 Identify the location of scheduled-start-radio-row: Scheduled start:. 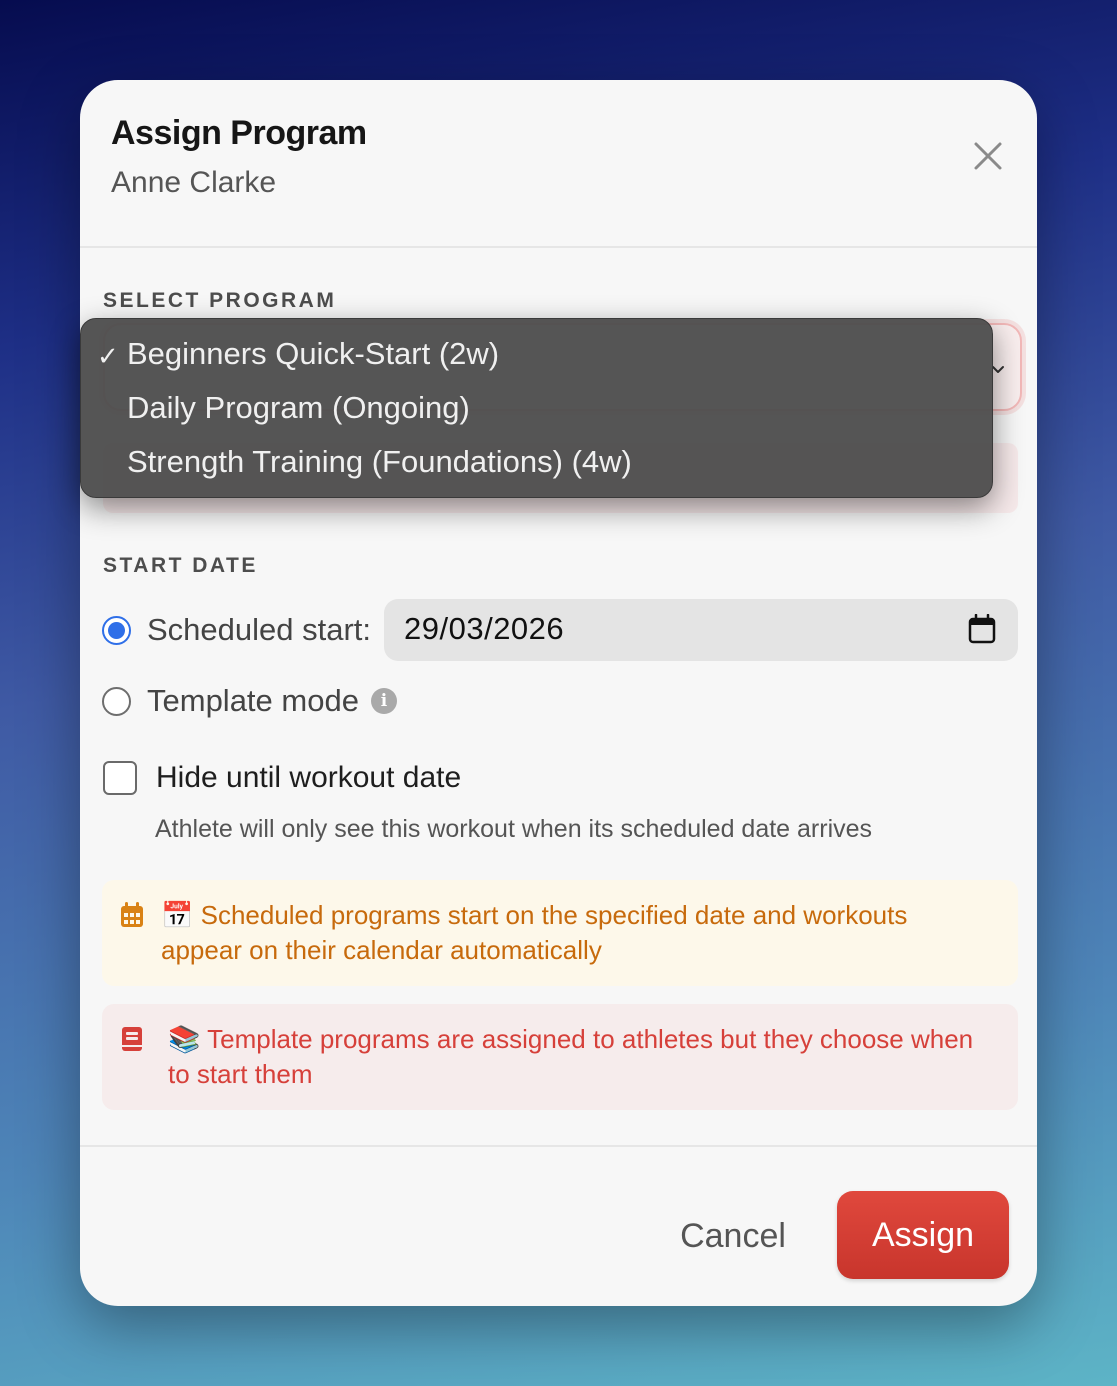
(236, 630).